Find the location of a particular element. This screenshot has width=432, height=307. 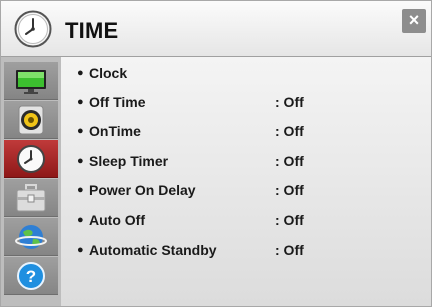

sidebar-item-picture is located at coordinates (31, 81).